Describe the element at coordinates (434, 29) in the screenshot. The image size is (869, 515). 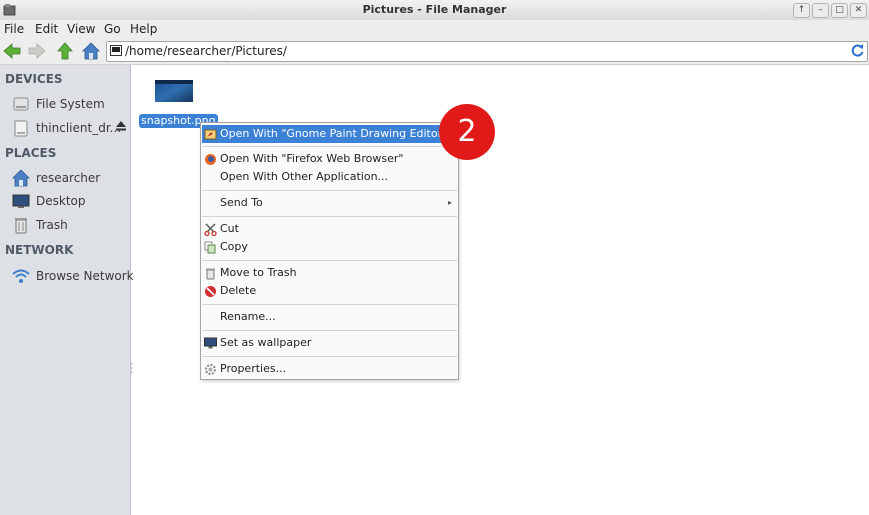
I see `menu-bar: File Edit View Go Help` at that location.